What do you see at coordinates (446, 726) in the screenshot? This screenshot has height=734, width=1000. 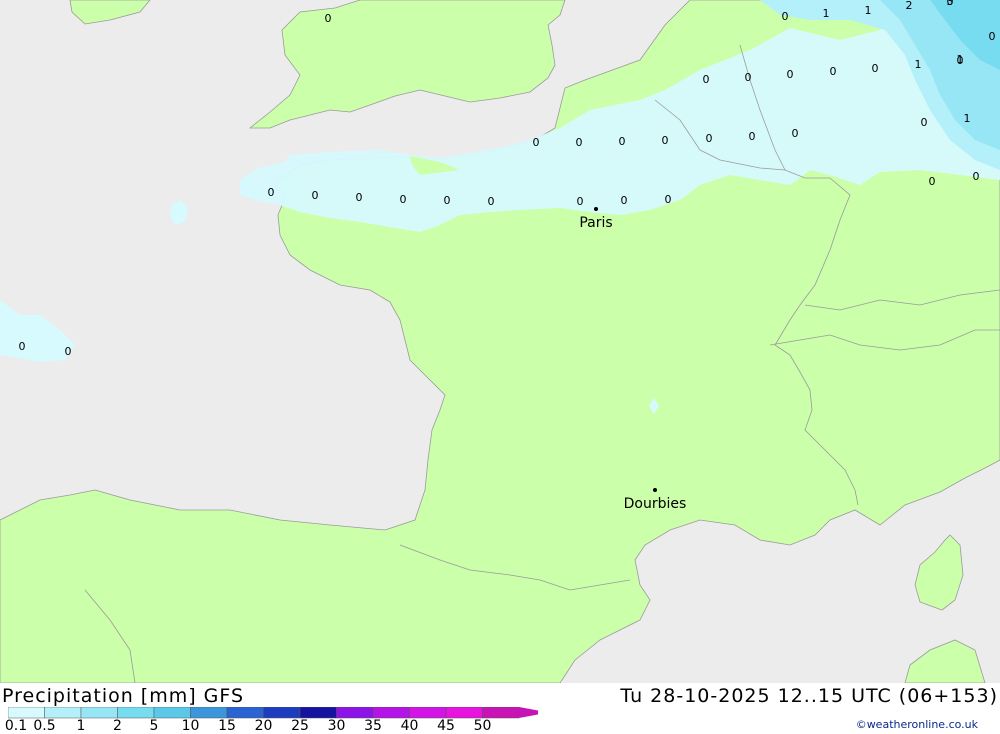 I see `legend-label: 45` at bounding box center [446, 726].